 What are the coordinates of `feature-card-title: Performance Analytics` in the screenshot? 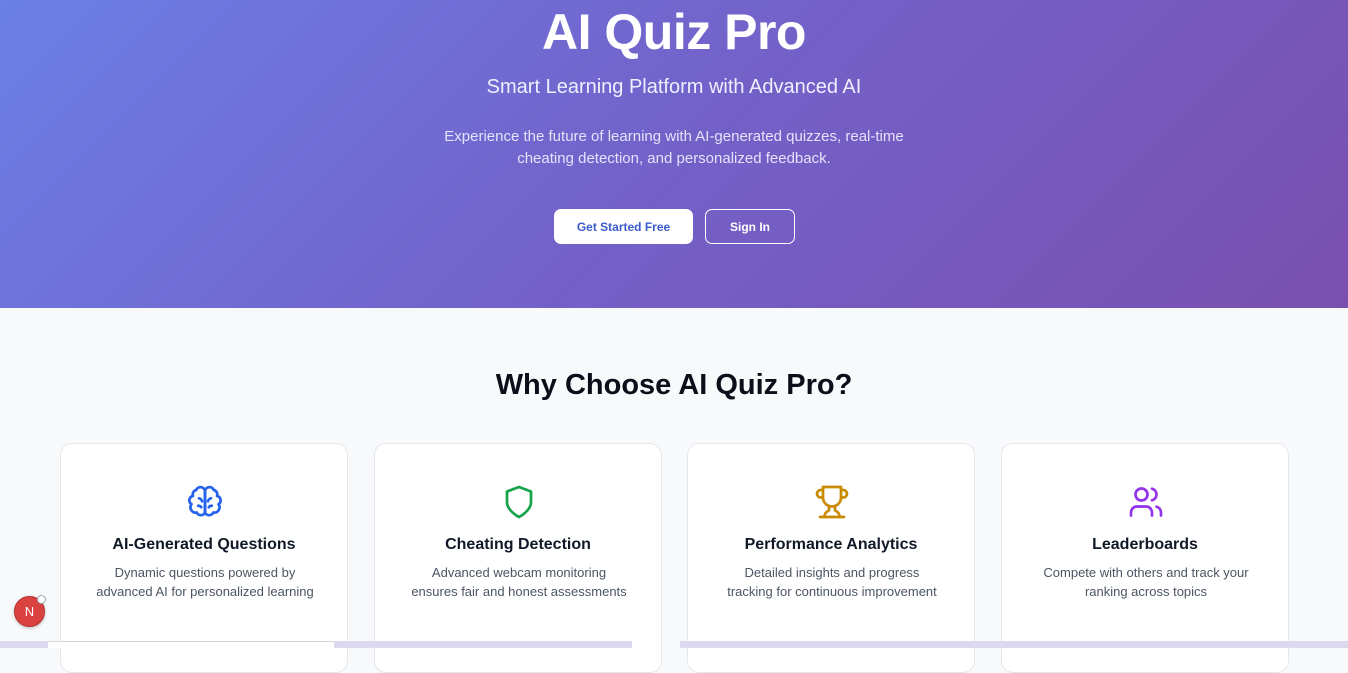 It's located at (831, 544).